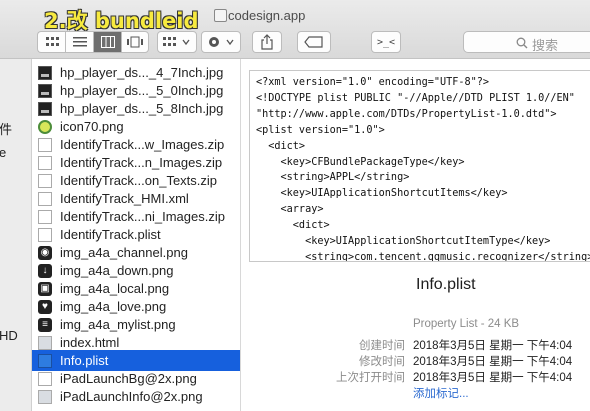 The width and height of the screenshot is (590, 411). Describe the element at coordinates (139, 180) in the screenshot. I see `file-name: IdentifyTrack...on_Texts.zip` at that location.